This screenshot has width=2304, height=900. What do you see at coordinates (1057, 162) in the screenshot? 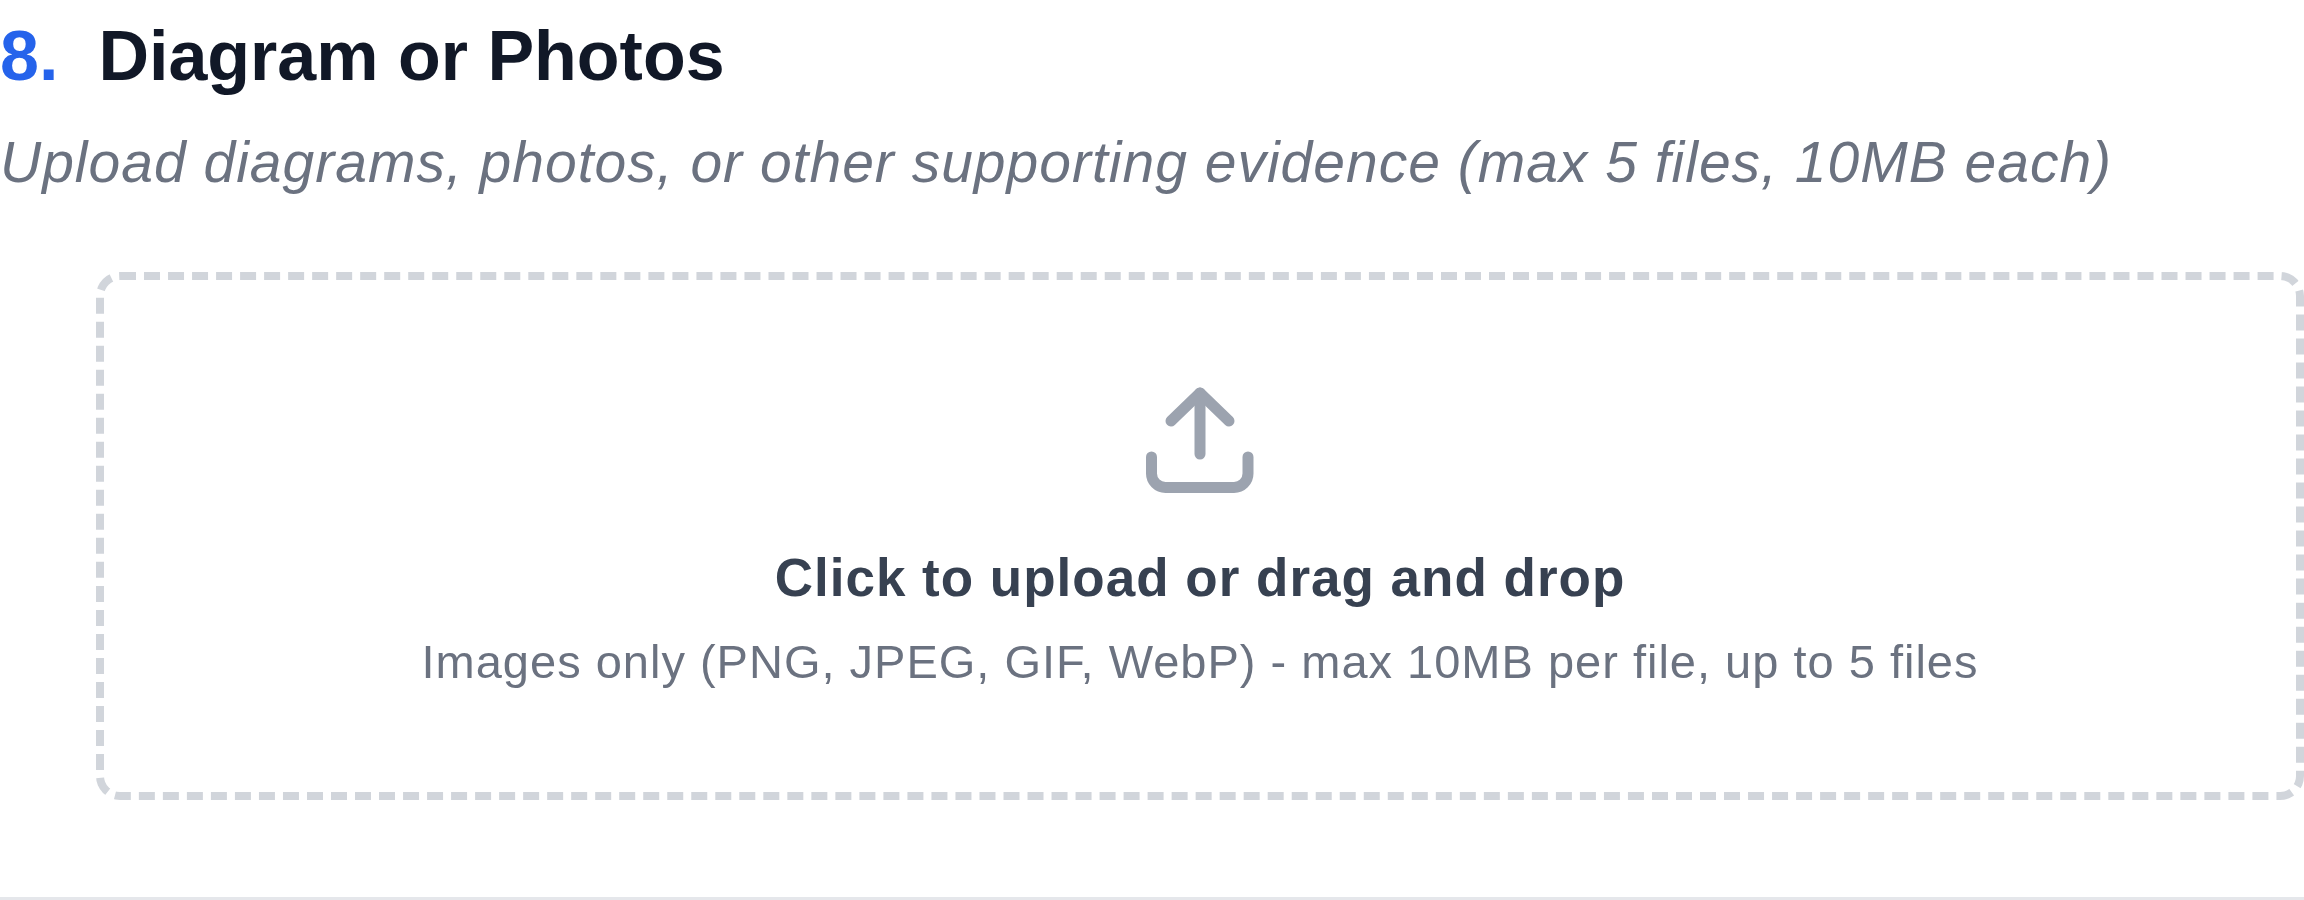
I see `section-description: Upload diagrams, photos, or other supporting evidence (max 5 files, 10MB each)` at bounding box center [1057, 162].